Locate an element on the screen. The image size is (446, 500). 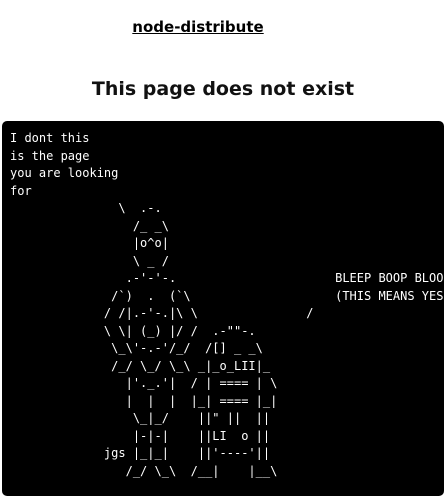
page-title: This page does not exist is located at coordinates (223, 89).